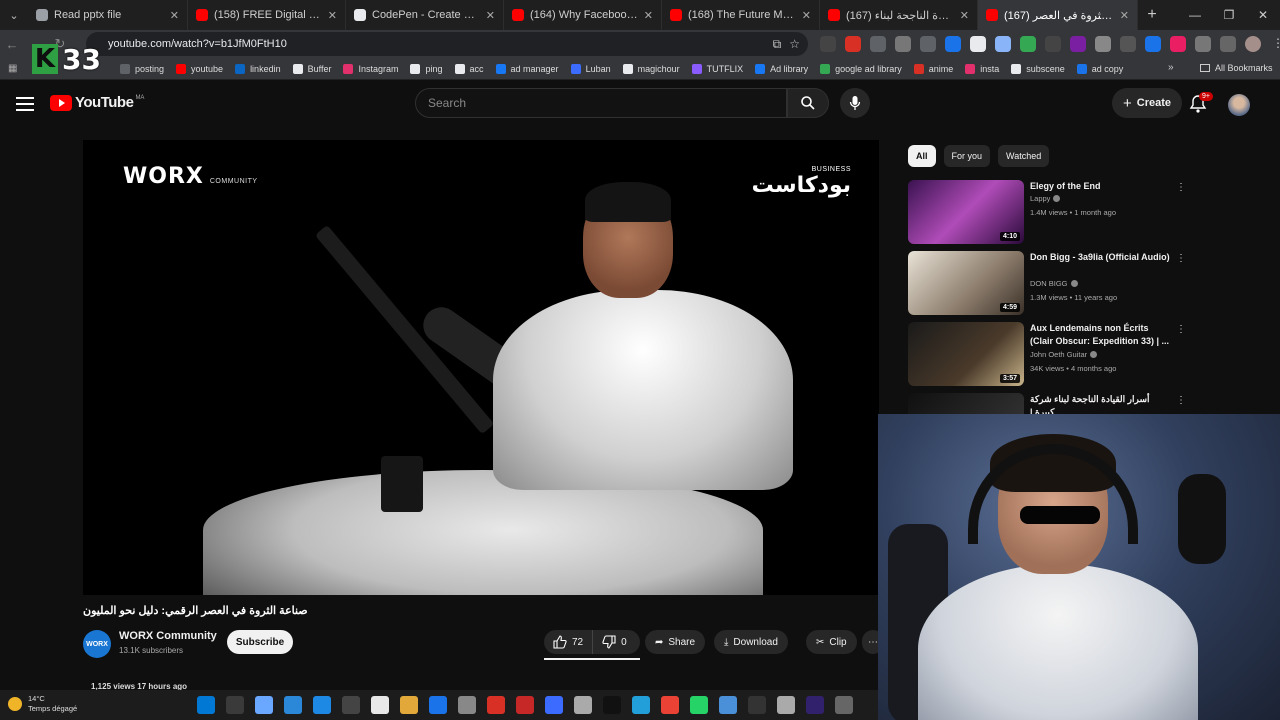 The image size is (1280, 720). Describe the element at coordinates (922, 156) in the screenshot. I see `filter-chip: All` at that location.